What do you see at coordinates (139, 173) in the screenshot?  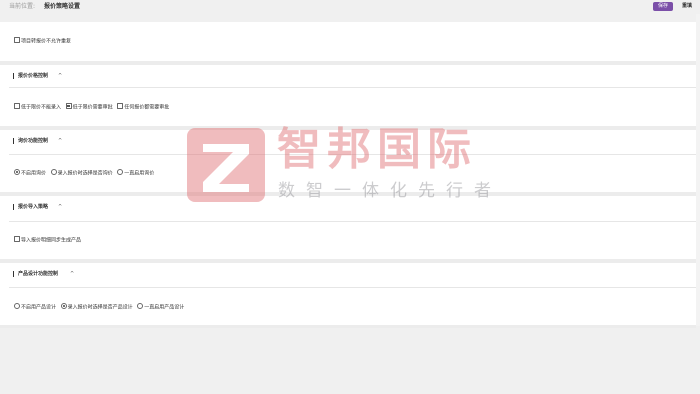 I see `option-label: 一直启用询价` at bounding box center [139, 173].